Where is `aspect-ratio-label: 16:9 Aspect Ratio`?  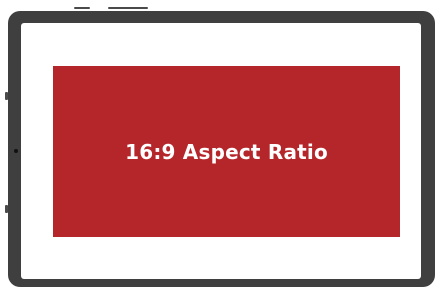 aspect-ratio-label: 16:9 Aspect Ratio is located at coordinates (226, 151).